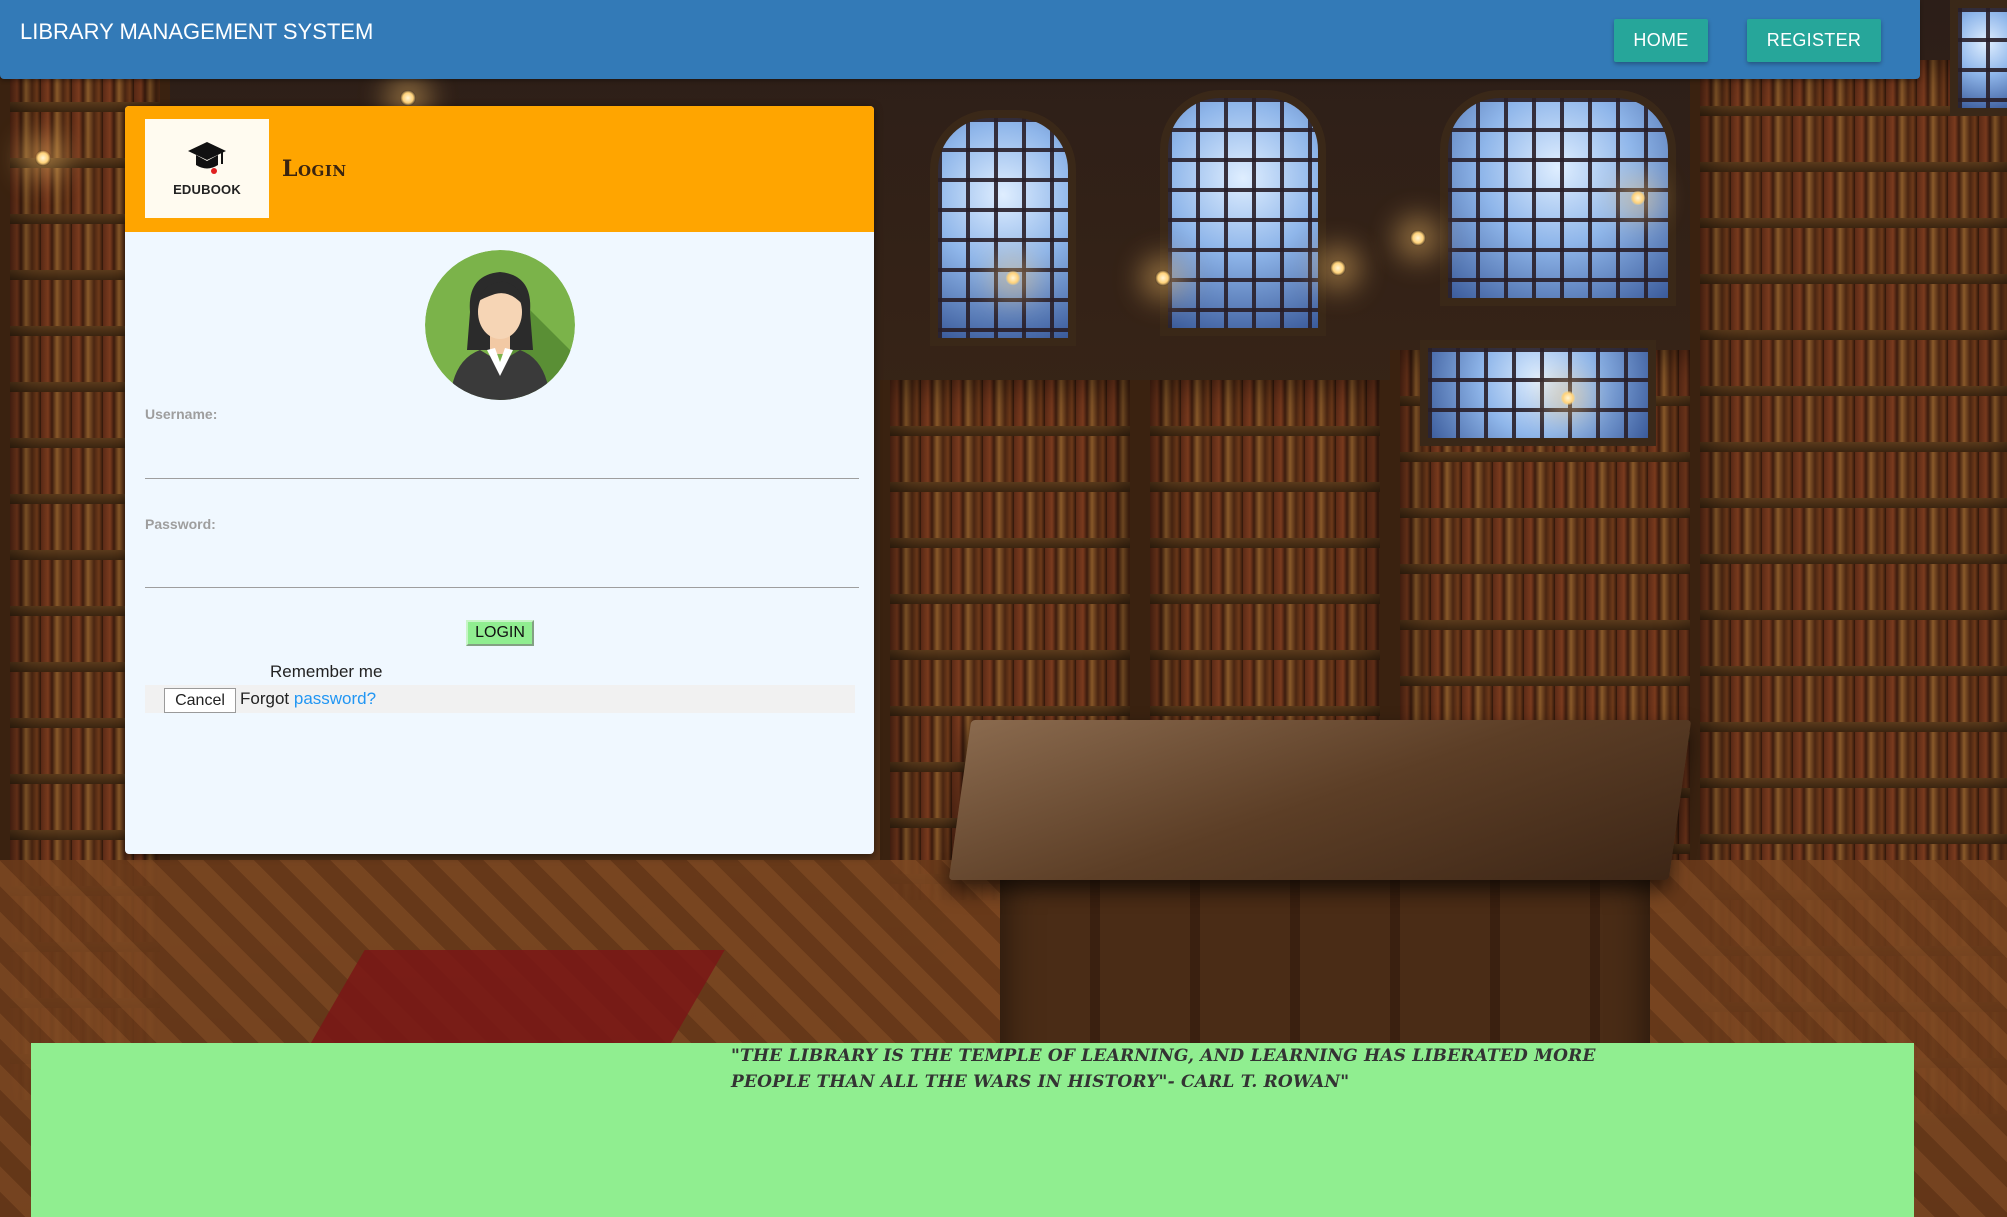 Image resolution: width=2007 pixels, height=1217 pixels. Describe the element at coordinates (502, 457) in the screenshot. I see `username-input` at that location.